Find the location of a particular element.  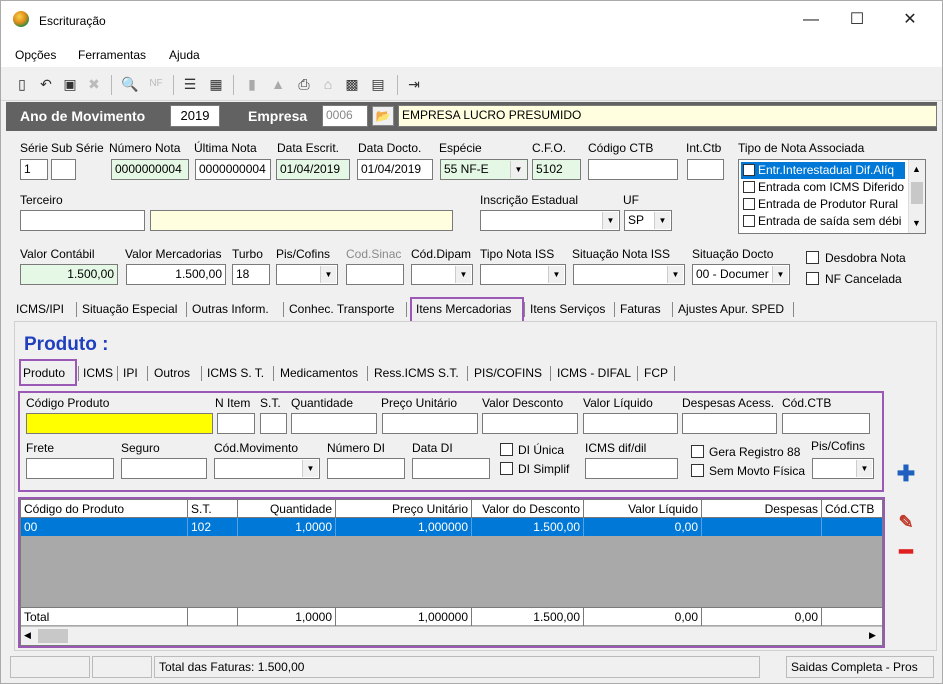

codigo-ctb-field is located at coordinates (633, 169).